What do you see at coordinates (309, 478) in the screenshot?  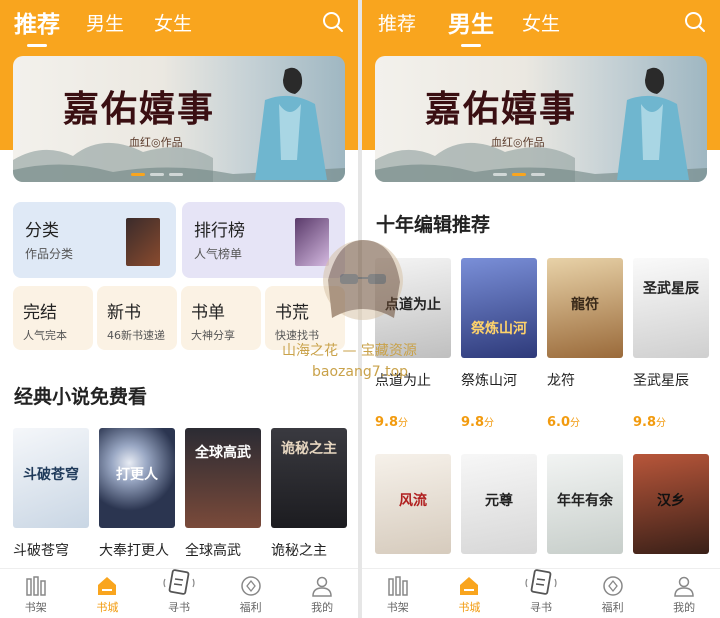 I see `book-cover: 诡秘之主` at bounding box center [309, 478].